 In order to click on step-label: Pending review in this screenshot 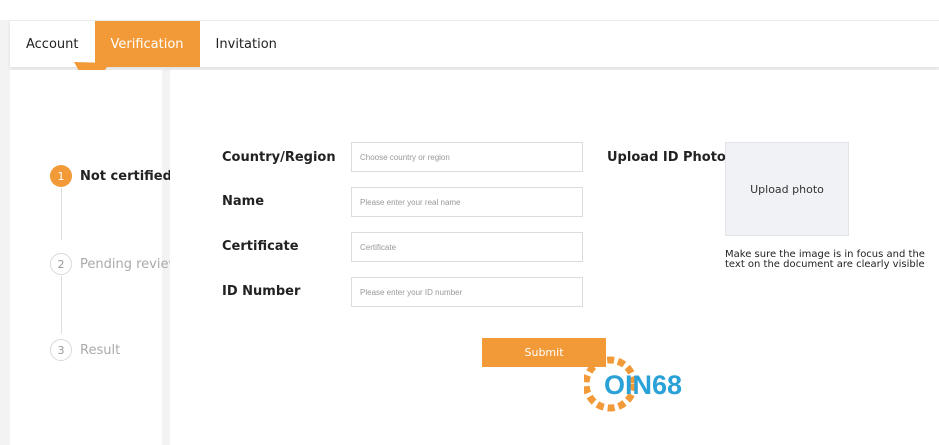, I will do `click(130, 264)`.